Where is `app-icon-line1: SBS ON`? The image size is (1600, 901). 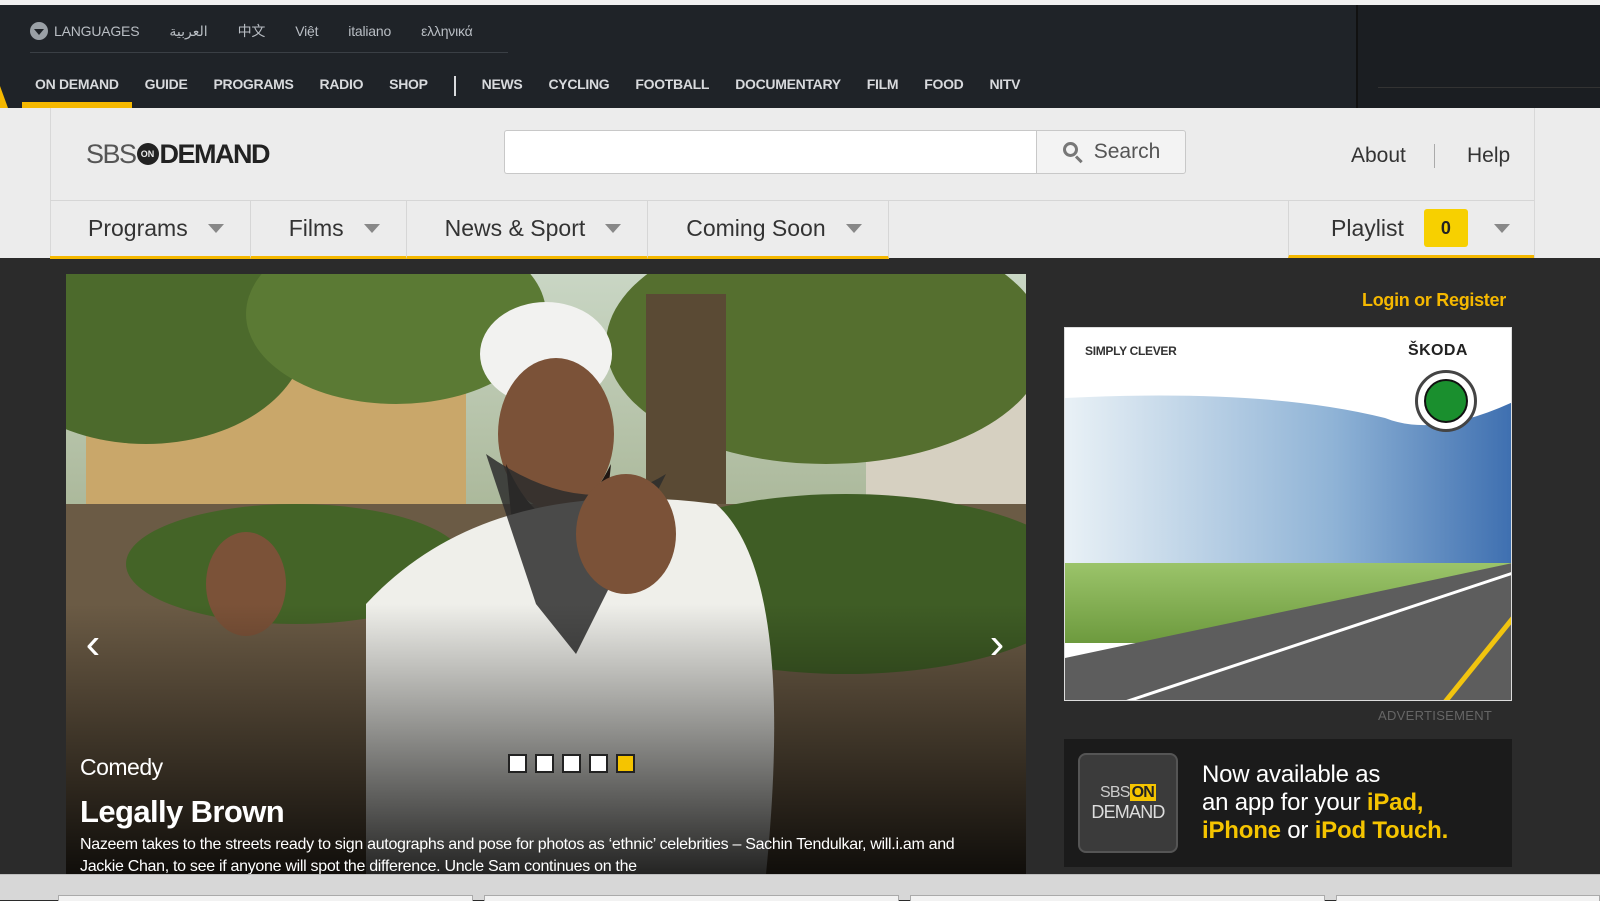
app-icon-line1: SBS ON is located at coordinates (1128, 792).